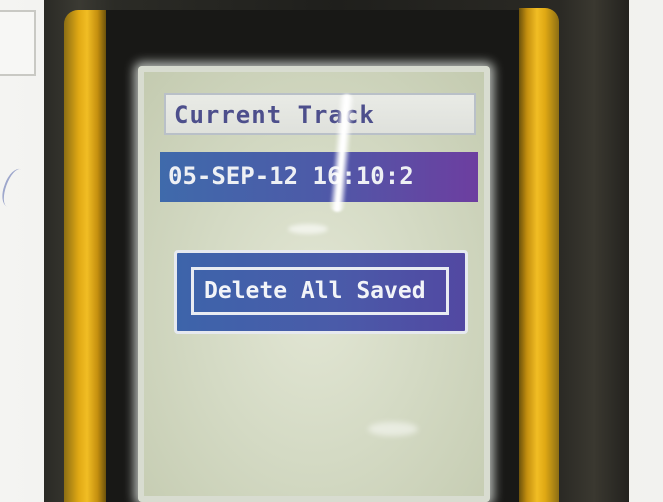  Describe the element at coordinates (15, 188) in the screenshot. I see `pen-scribble` at that location.